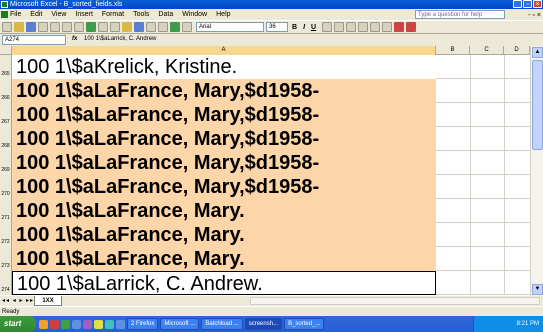  Describe the element at coordinates (84, 14) in the screenshot. I see `menu-insert: Insert` at that location.